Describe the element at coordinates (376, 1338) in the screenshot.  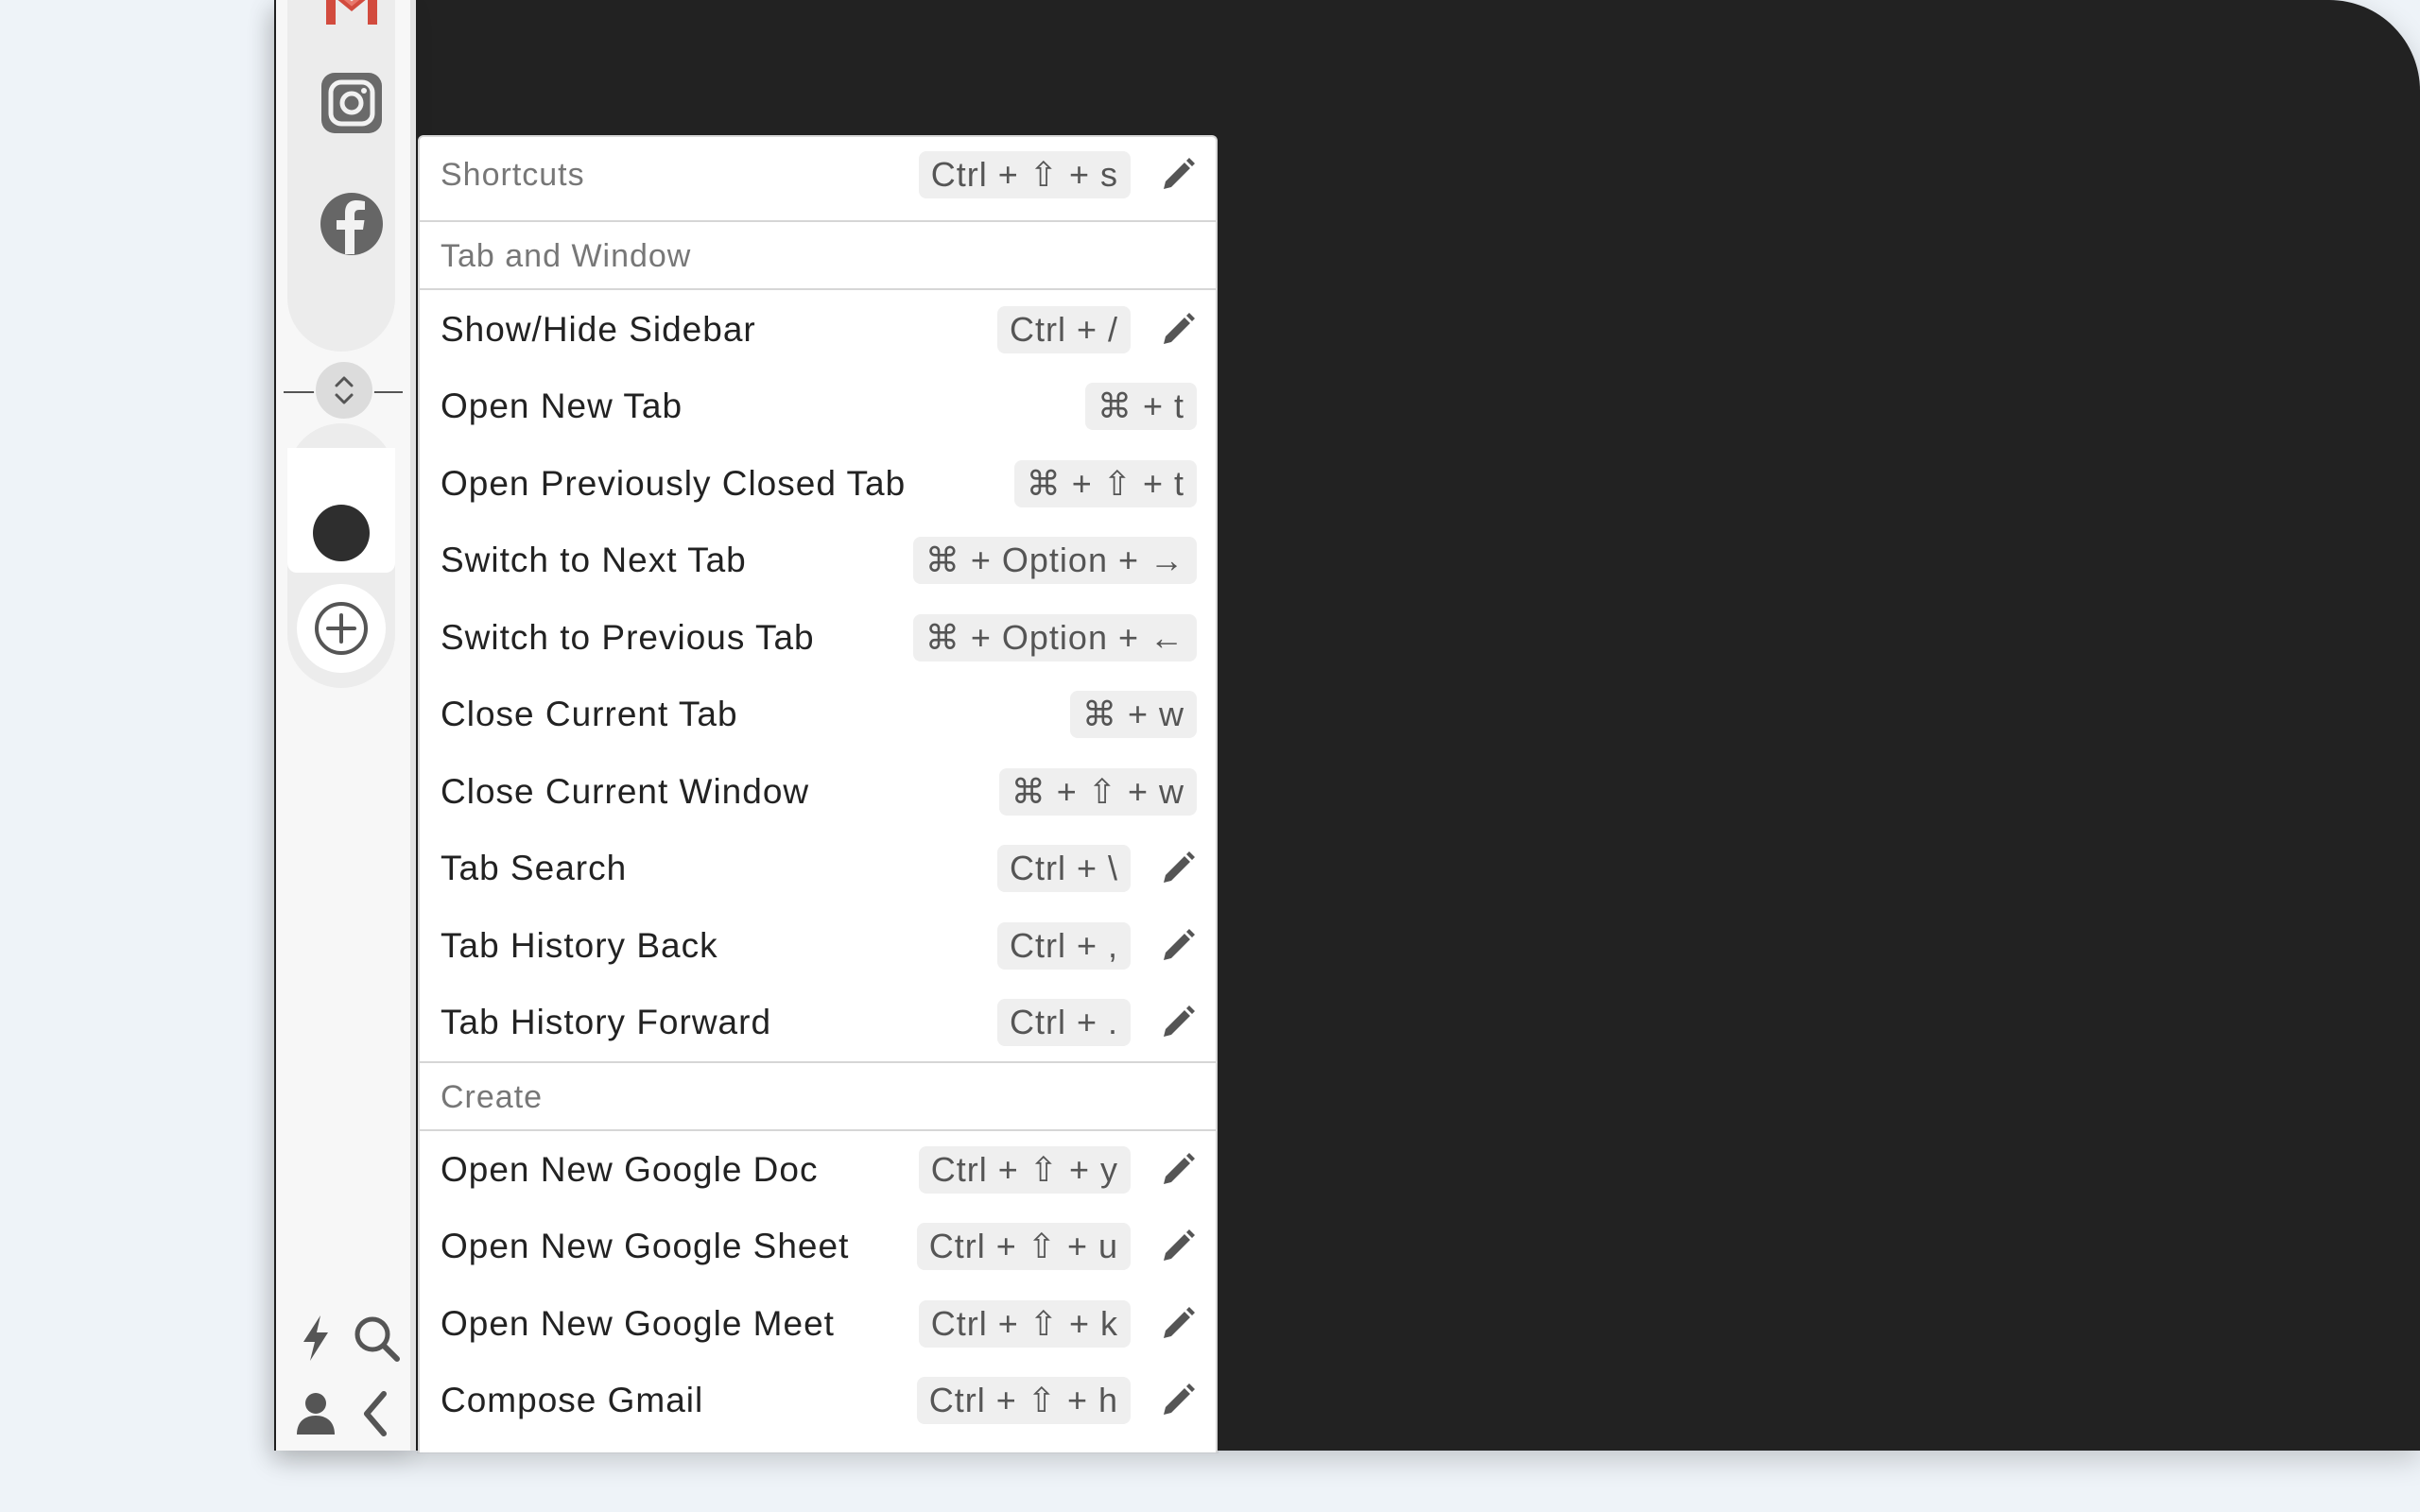
I see `search-icon` at that location.